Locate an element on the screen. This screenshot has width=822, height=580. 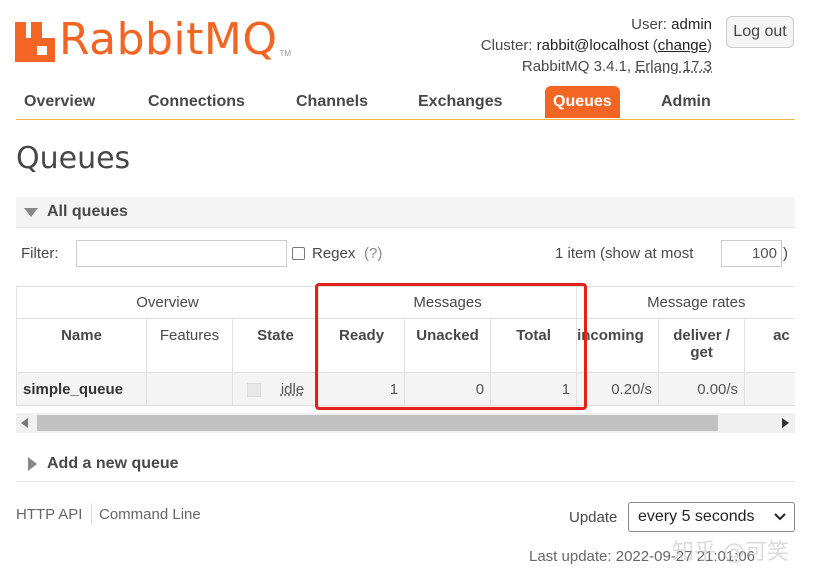
http-api-link: HTTP API is located at coordinates (49, 514).